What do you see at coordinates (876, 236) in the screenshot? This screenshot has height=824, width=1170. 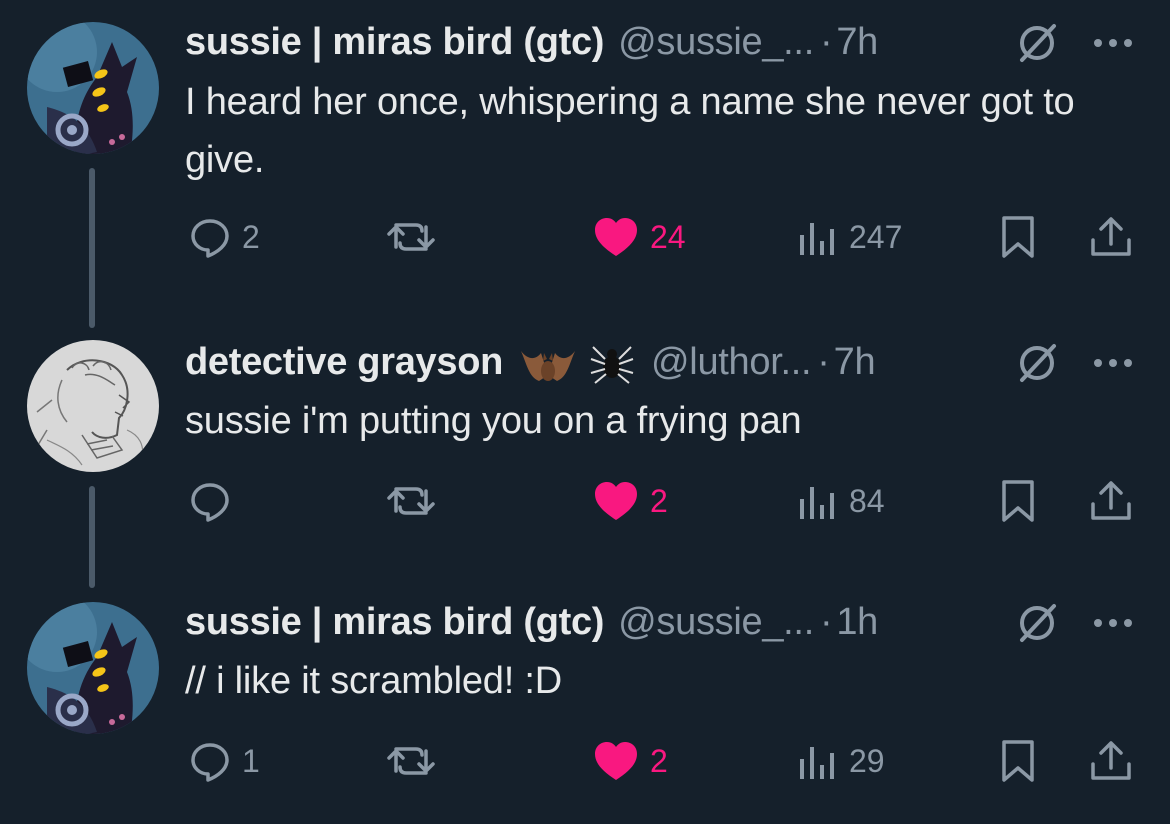 I see `views-count: 247` at bounding box center [876, 236].